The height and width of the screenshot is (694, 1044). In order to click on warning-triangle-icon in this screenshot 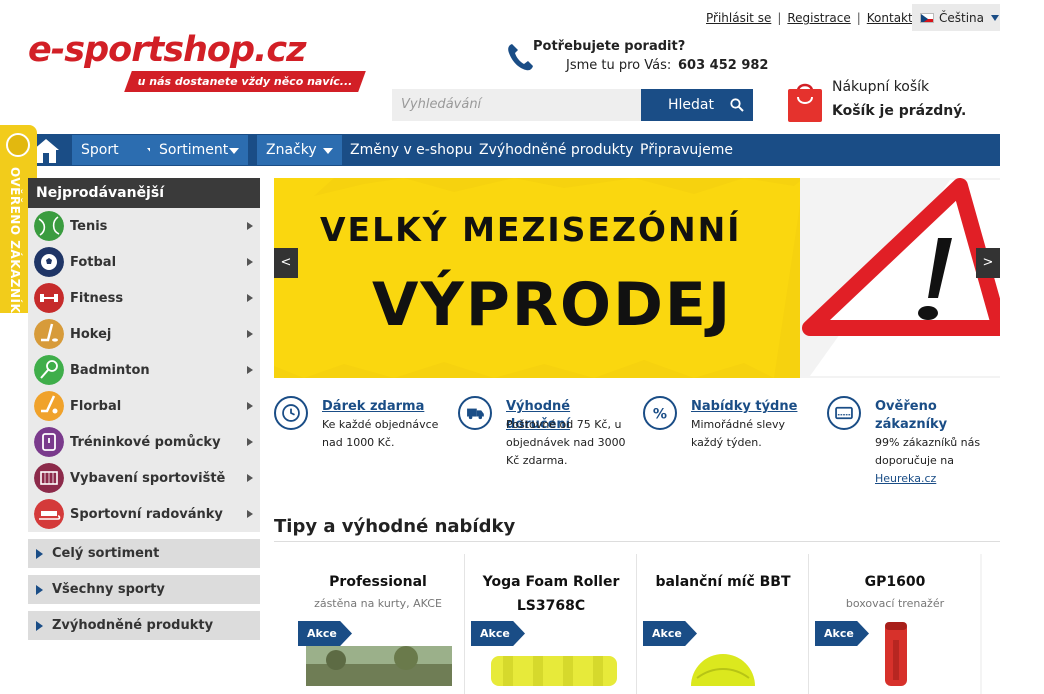, I will do `click(900, 278)`.